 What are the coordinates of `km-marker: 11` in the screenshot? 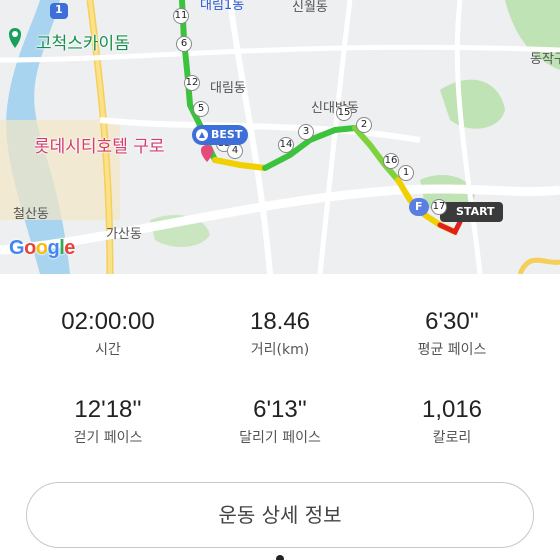 It's located at (181, 16).